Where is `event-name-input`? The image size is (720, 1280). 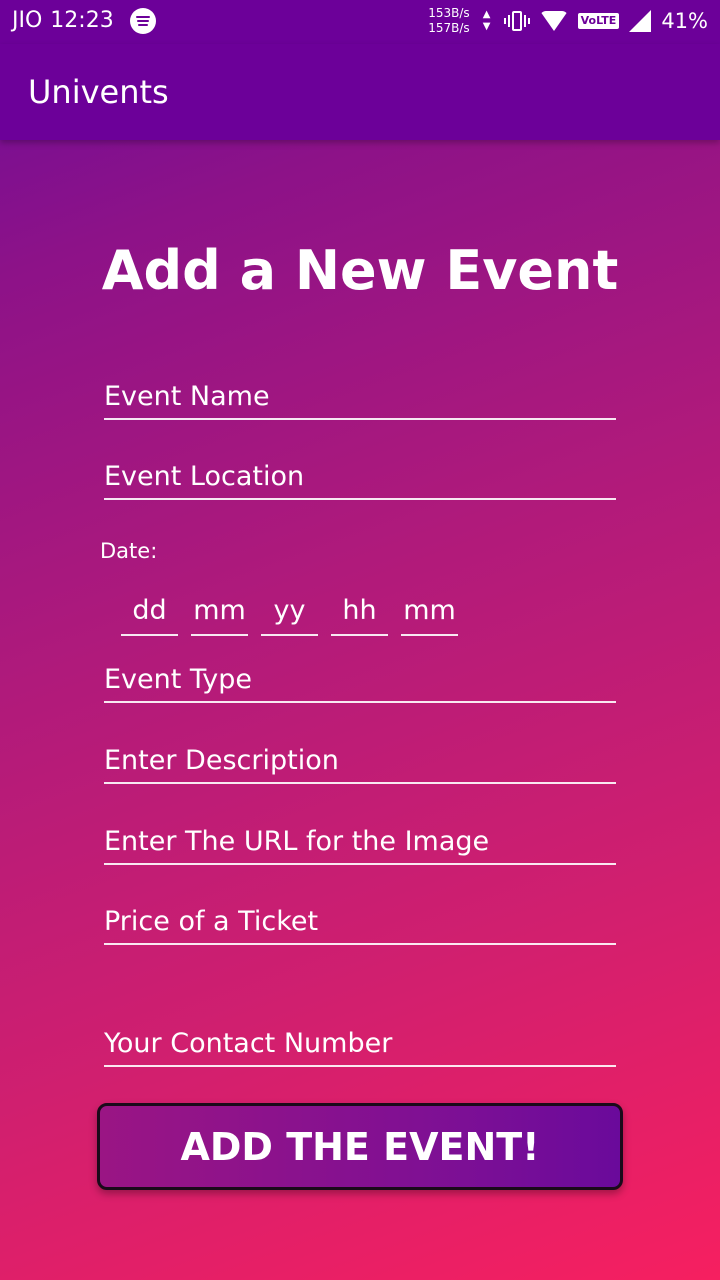 event-name-input is located at coordinates (360, 396).